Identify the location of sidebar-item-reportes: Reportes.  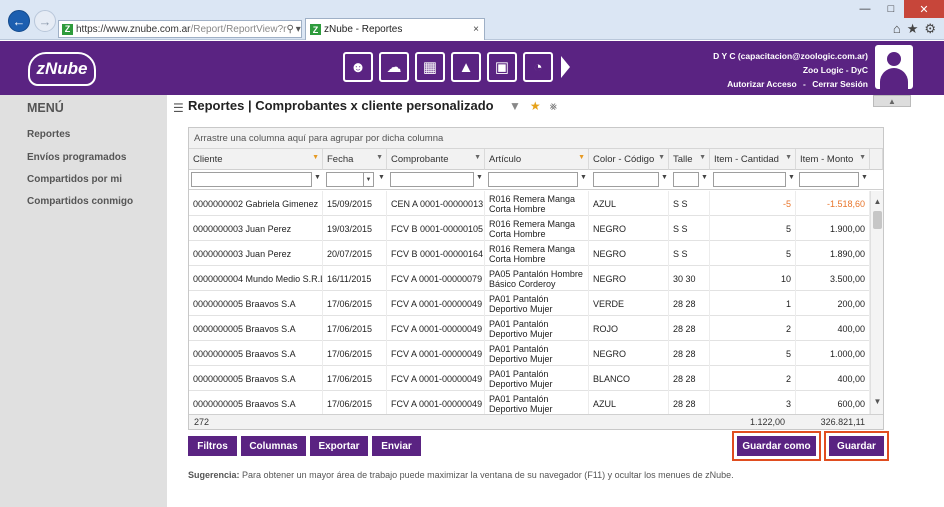
(48, 134).